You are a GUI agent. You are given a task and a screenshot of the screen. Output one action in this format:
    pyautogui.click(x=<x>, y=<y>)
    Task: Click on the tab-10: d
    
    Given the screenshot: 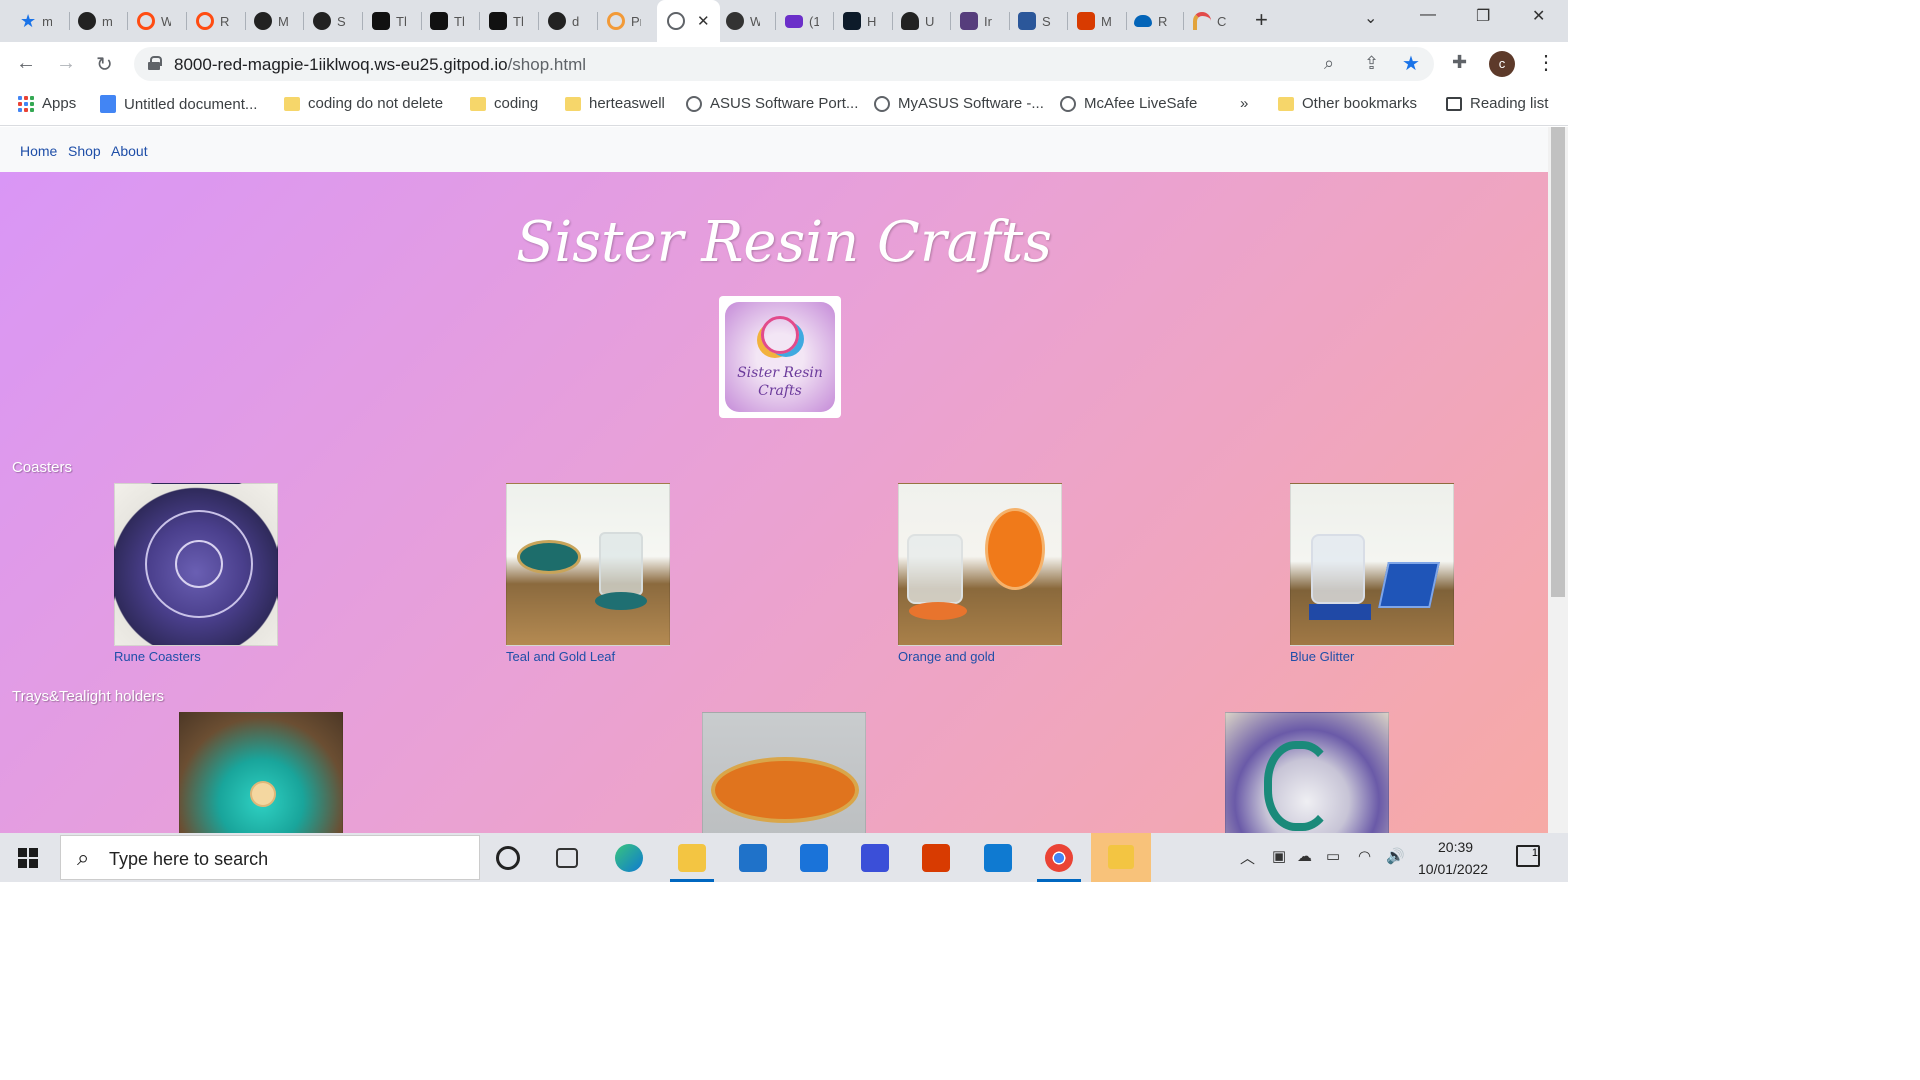 What is the action you would take?
    pyautogui.click(x=565, y=21)
    